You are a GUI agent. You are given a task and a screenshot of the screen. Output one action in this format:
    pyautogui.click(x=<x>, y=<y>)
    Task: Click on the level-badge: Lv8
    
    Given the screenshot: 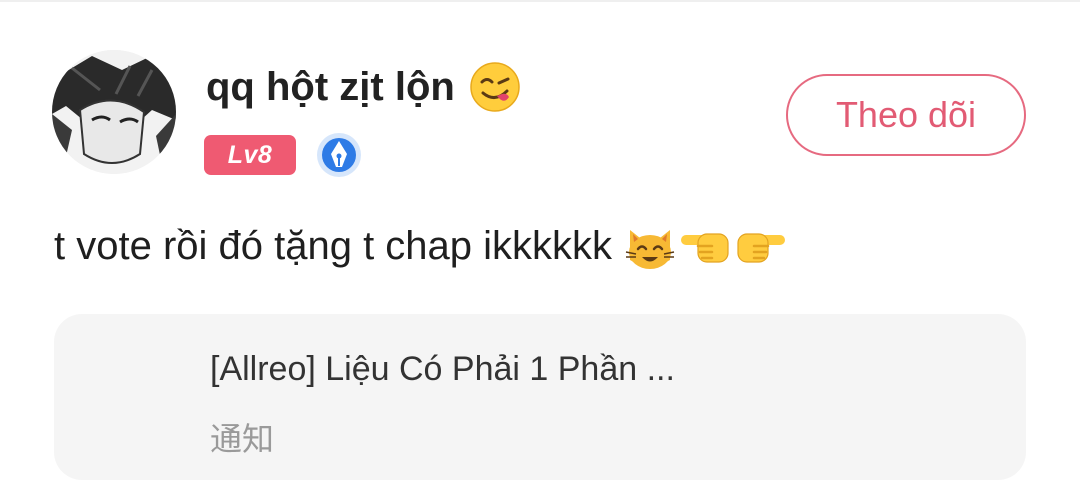 What is the action you would take?
    pyautogui.click(x=250, y=155)
    